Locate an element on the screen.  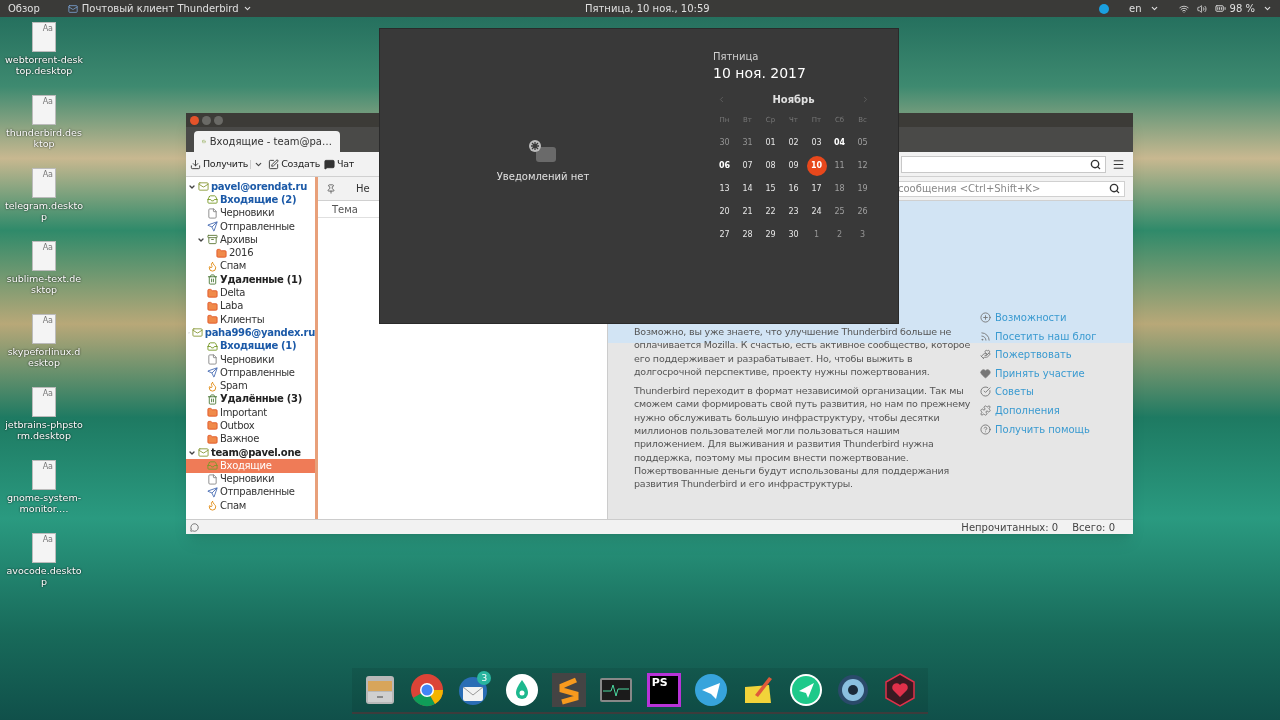
folder-item: Delta is located at coordinates (250, 293).